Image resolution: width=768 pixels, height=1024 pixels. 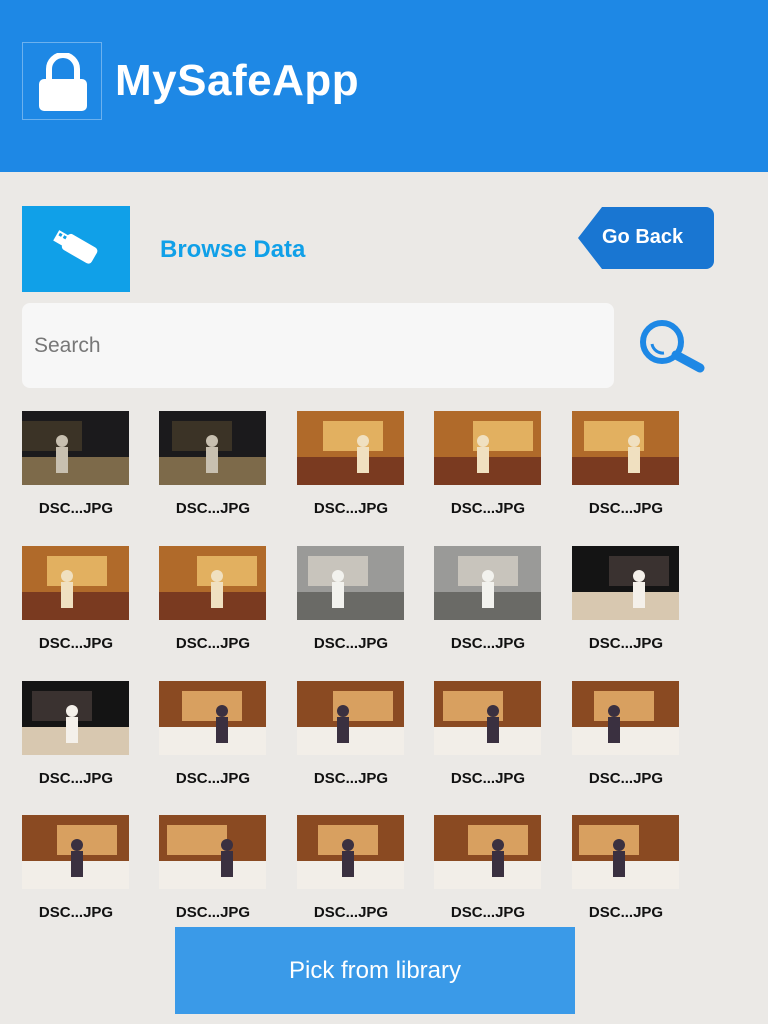 I want to click on search-input, so click(x=318, y=345).